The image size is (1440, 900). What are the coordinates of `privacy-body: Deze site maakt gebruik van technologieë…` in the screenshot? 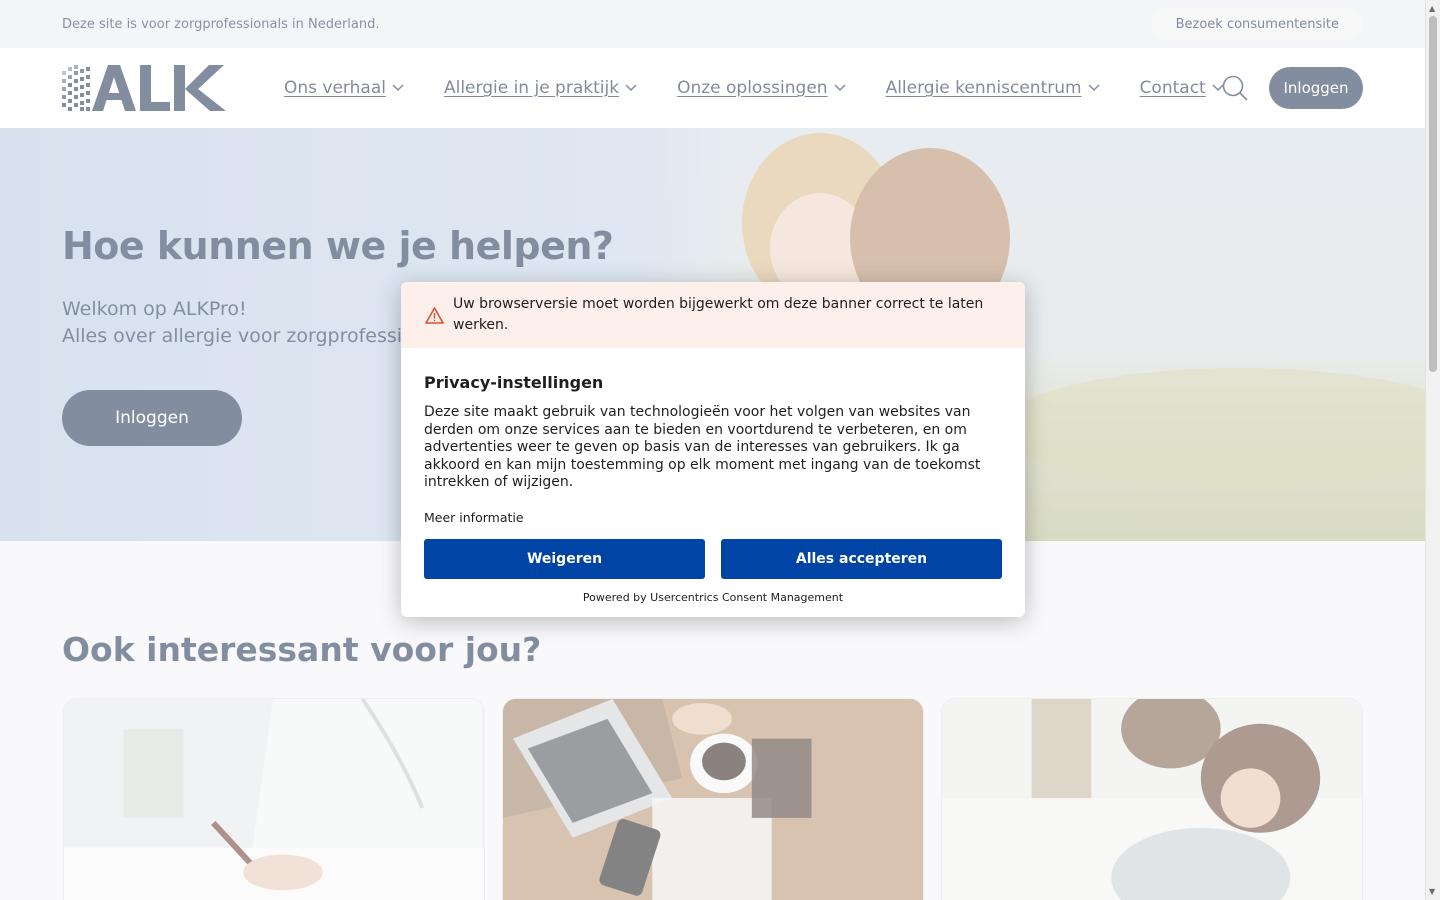 It's located at (702, 447).